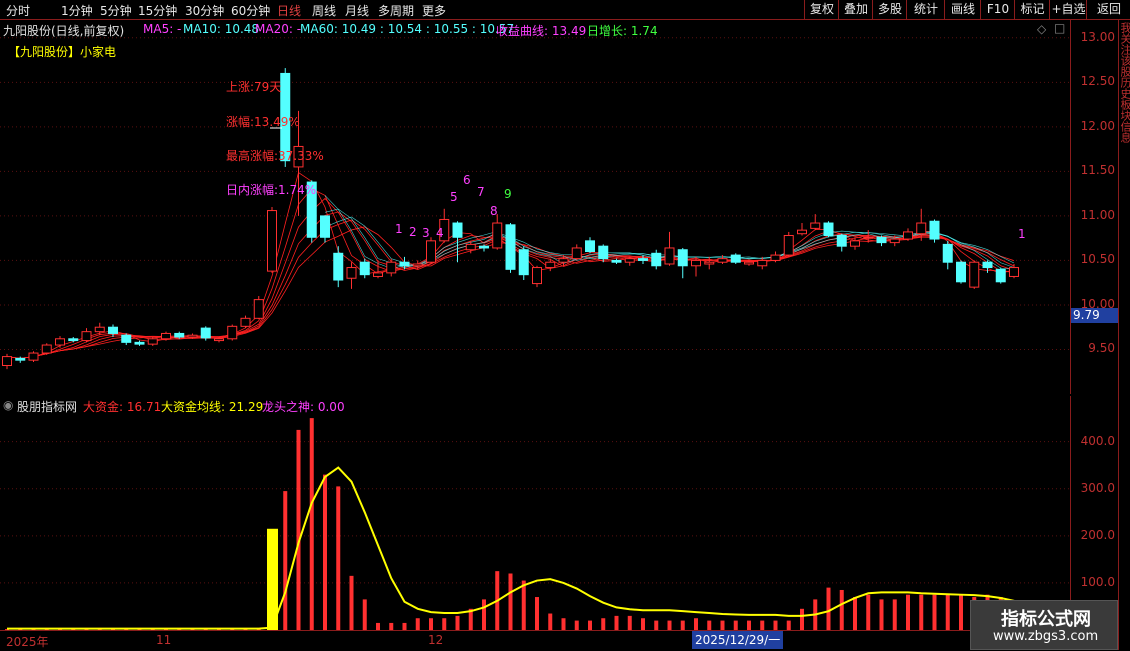 This screenshot has height=651, width=1130. Describe the element at coordinates (263, 122) in the screenshot. I see `amplitude-label: 涨幅:13.49%` at that location.